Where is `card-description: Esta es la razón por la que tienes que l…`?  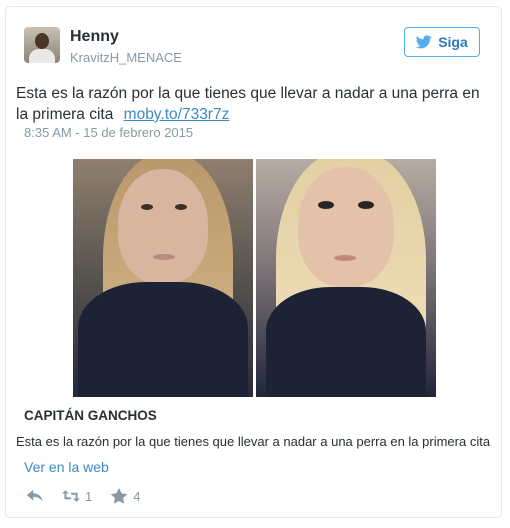 card-description: Esta es la razón por la que tienes que l… is located at coordinates (253, 441).